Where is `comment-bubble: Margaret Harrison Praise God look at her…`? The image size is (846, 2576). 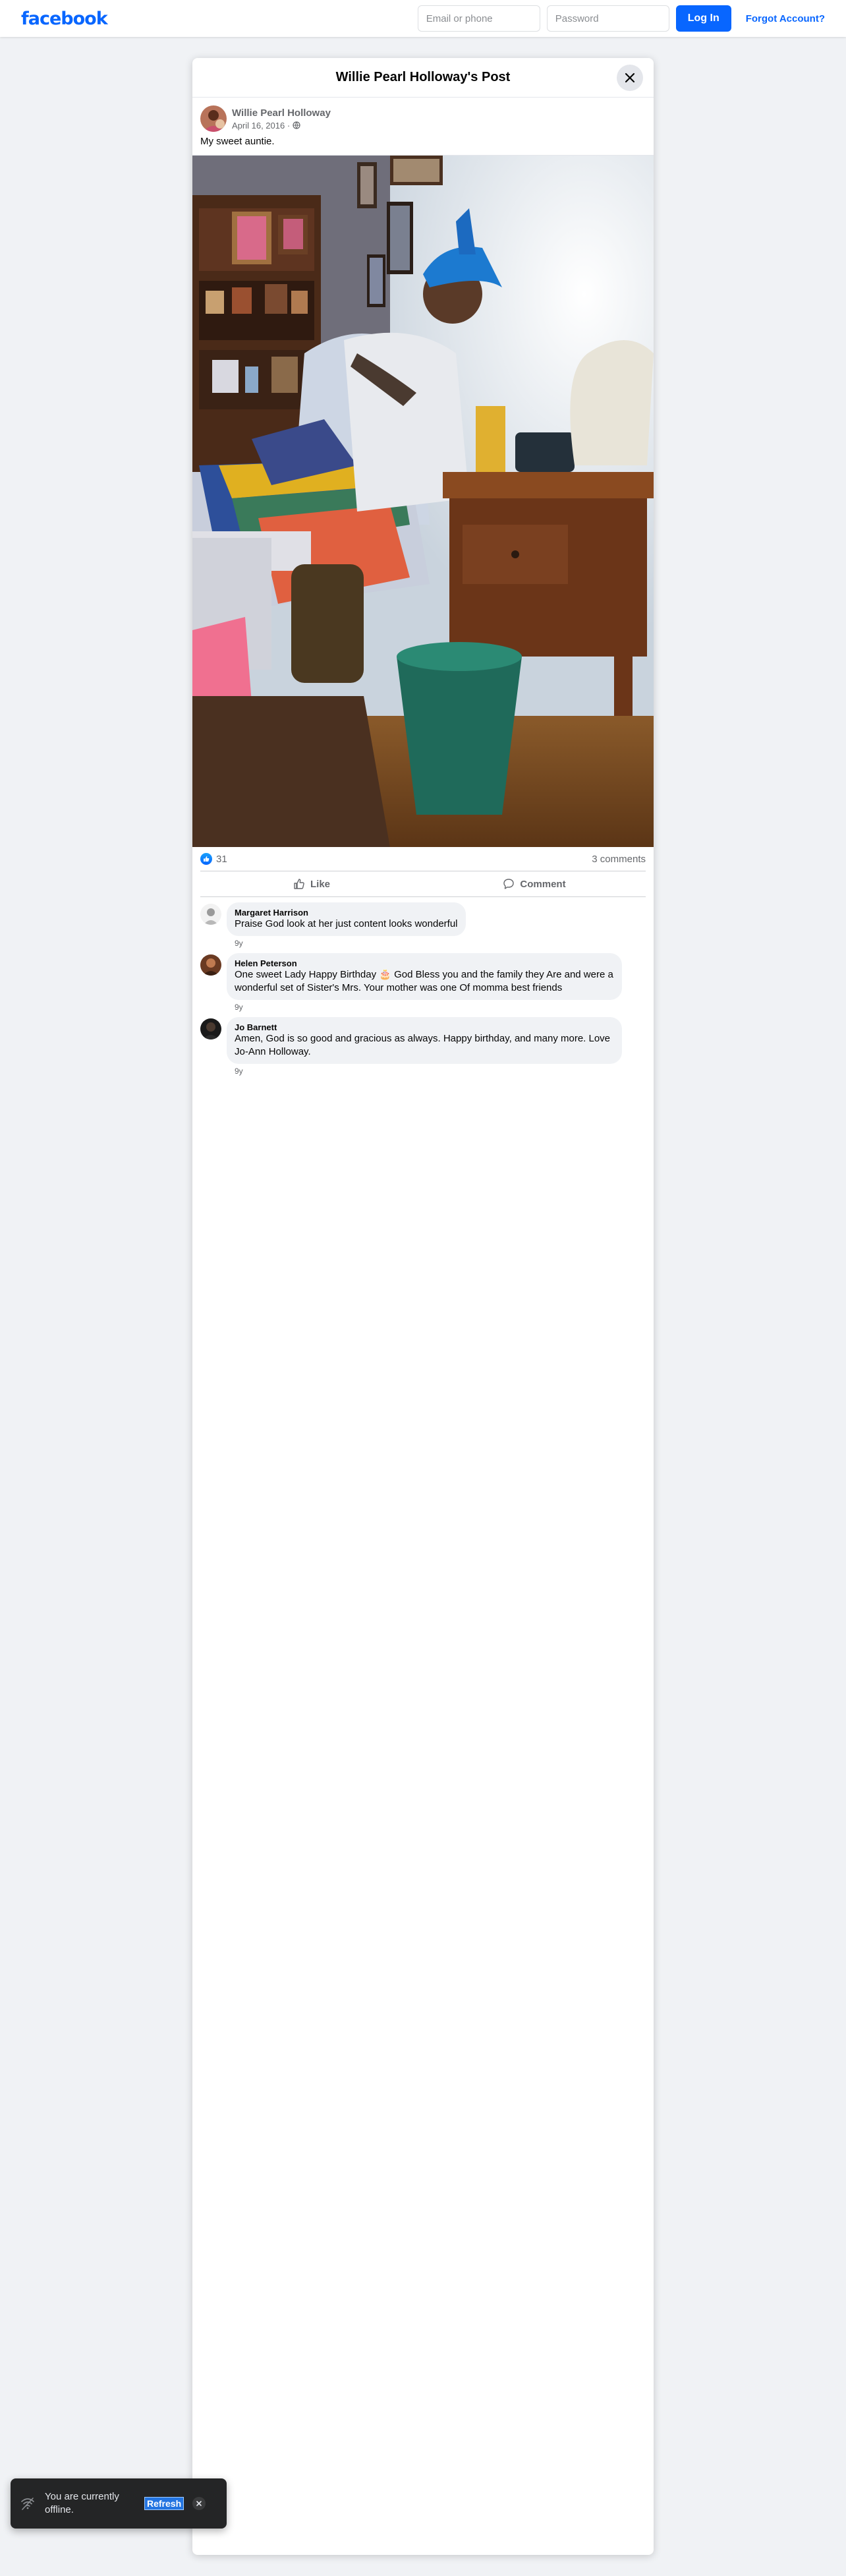 comment-bubble: Margaret Harrison Praise God look at her… is located at coordinates (346, 919).